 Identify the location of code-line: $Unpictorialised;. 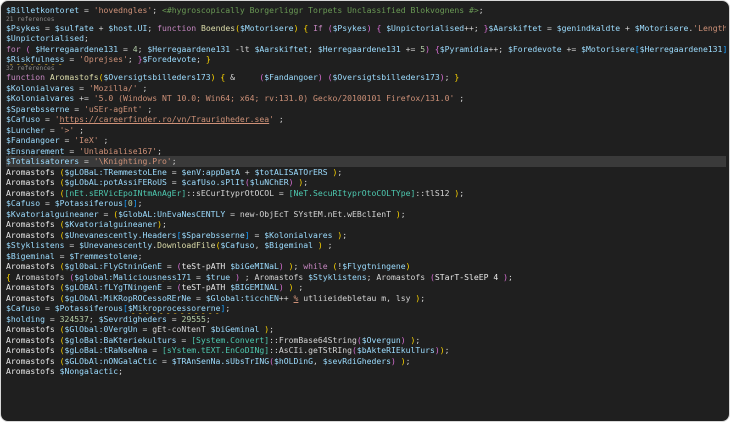
(366, 38).